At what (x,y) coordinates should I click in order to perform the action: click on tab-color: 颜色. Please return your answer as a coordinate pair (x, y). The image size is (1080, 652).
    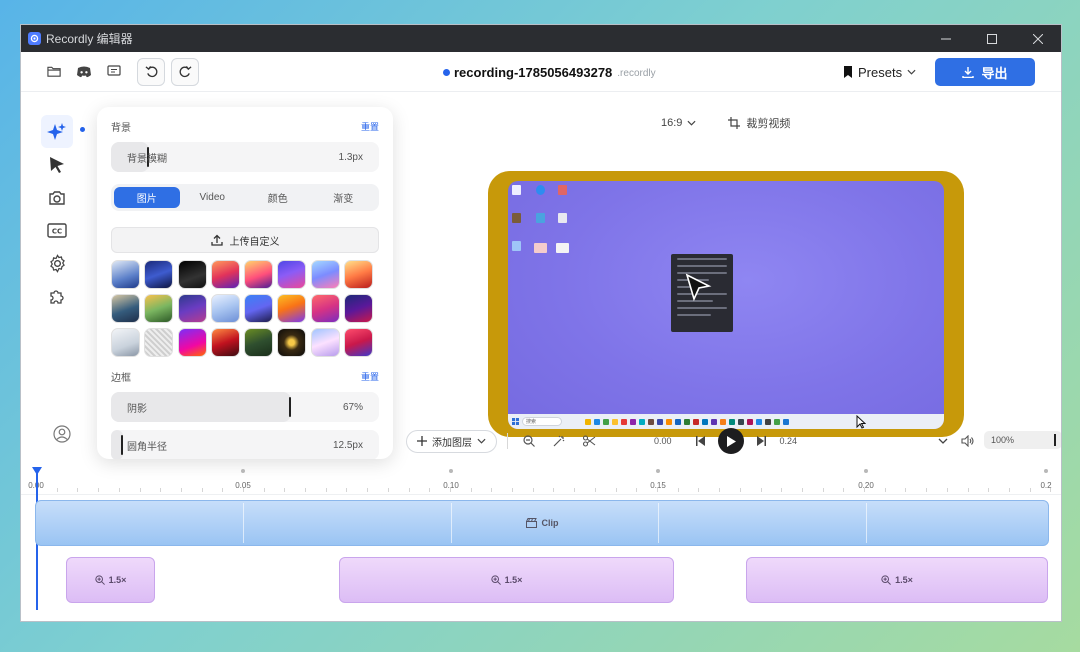
    Looking at the image, I should click on (278, 197).